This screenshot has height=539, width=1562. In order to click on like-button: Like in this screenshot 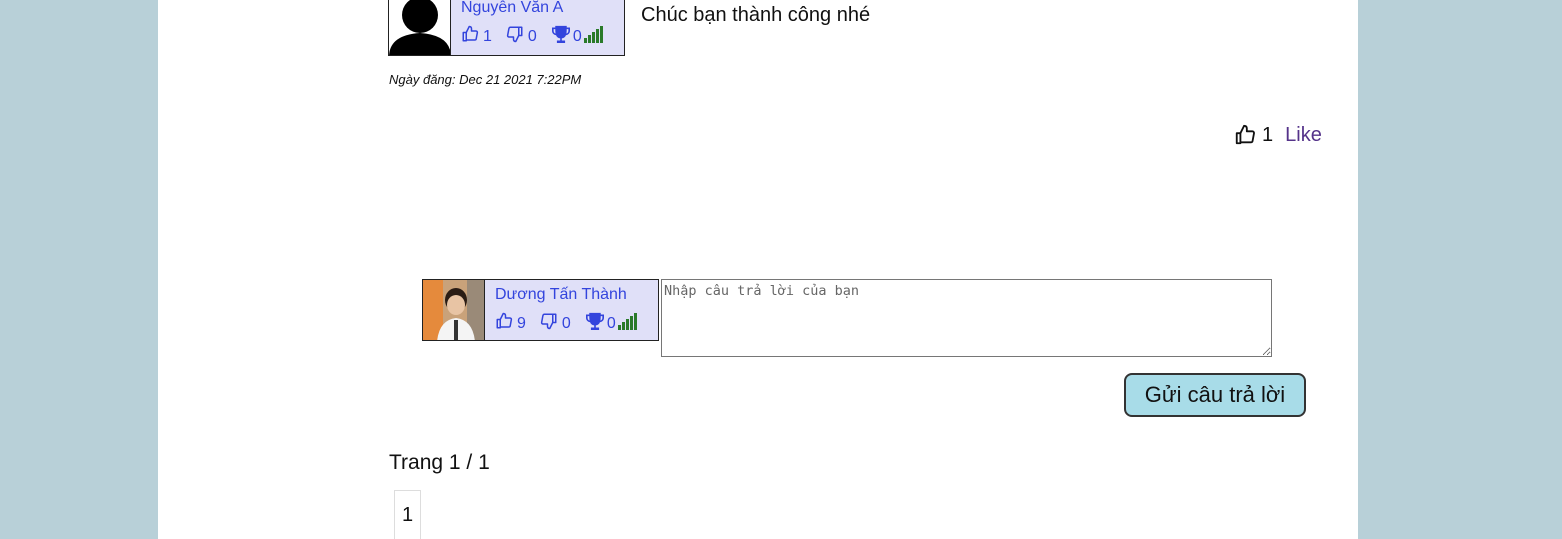, I will do `click(1303, 135)`.